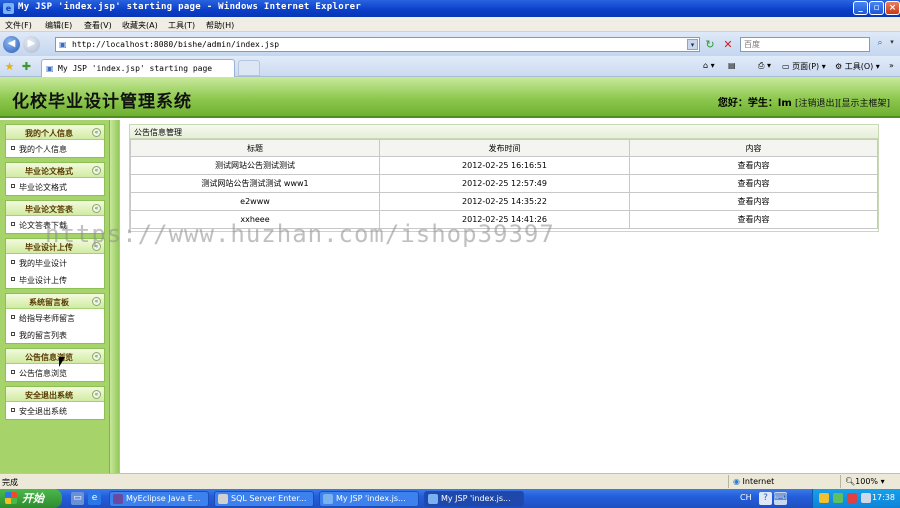 Image resolution: width=900 pixels, height=508 pixels. What do you see at coordinates (11, 44) in the screenshot?
I see `back-button: ◀` at bounding box center [11, 44].